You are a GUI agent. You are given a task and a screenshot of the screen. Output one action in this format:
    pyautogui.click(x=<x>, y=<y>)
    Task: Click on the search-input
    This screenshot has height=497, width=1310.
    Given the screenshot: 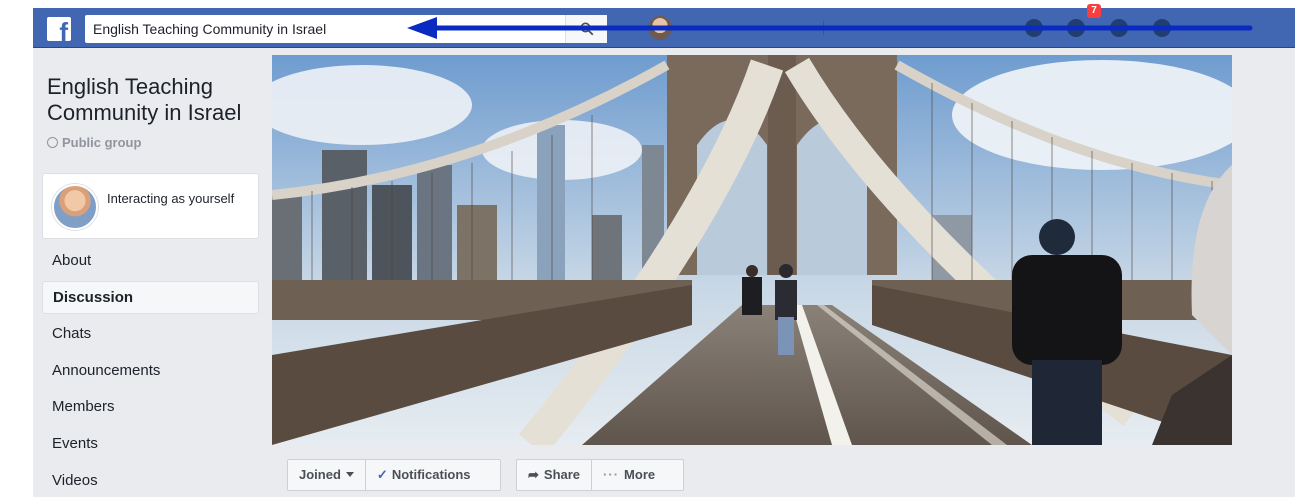 What is the action you would take?
    pyautogui.click(x=325, y=29)
    